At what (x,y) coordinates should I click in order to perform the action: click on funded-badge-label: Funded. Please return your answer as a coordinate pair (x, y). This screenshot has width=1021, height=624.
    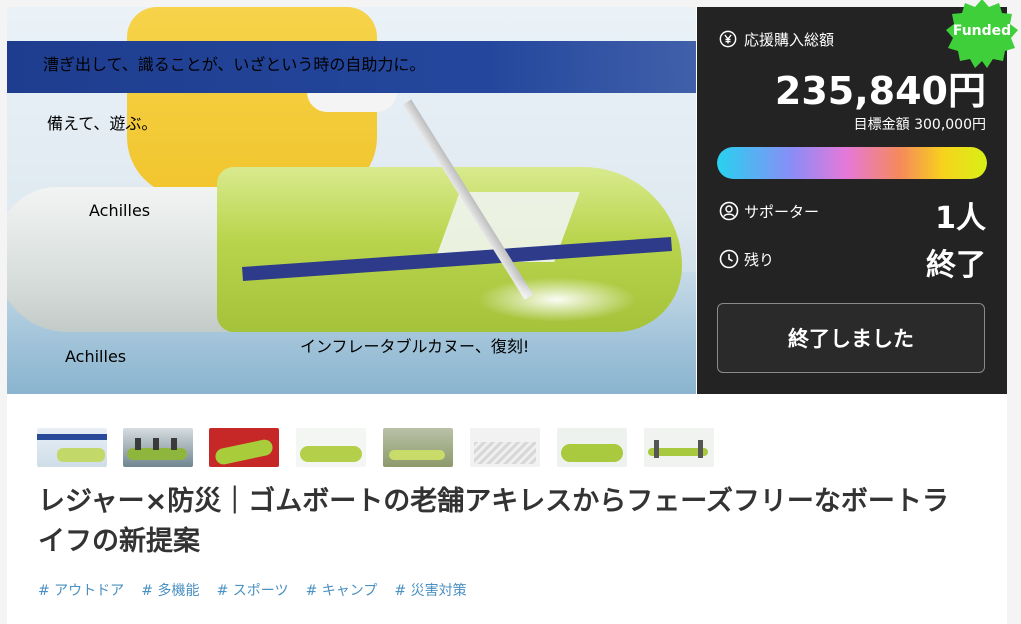
    Looking at the image, I should click on (982, 31).